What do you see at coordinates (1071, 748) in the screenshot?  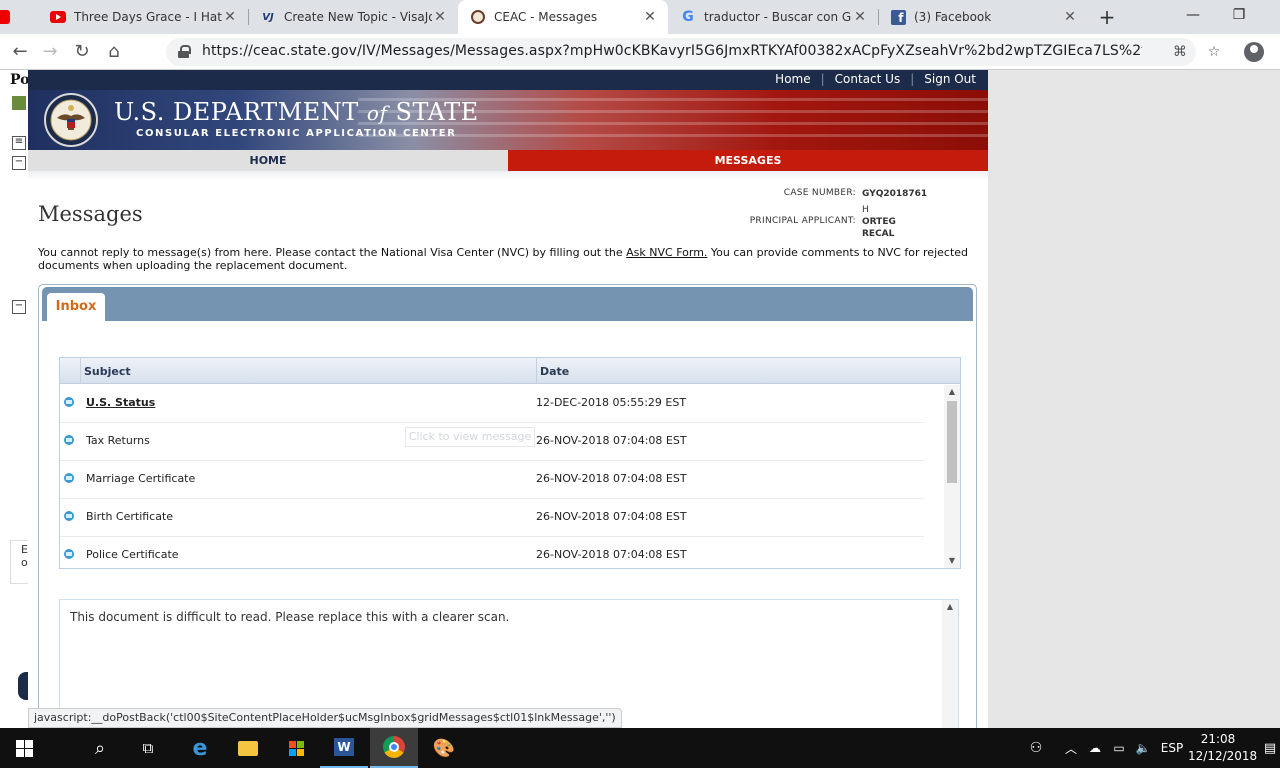 I see `tray-chevron-icon: ︿` at bounding box center [1071, 748].